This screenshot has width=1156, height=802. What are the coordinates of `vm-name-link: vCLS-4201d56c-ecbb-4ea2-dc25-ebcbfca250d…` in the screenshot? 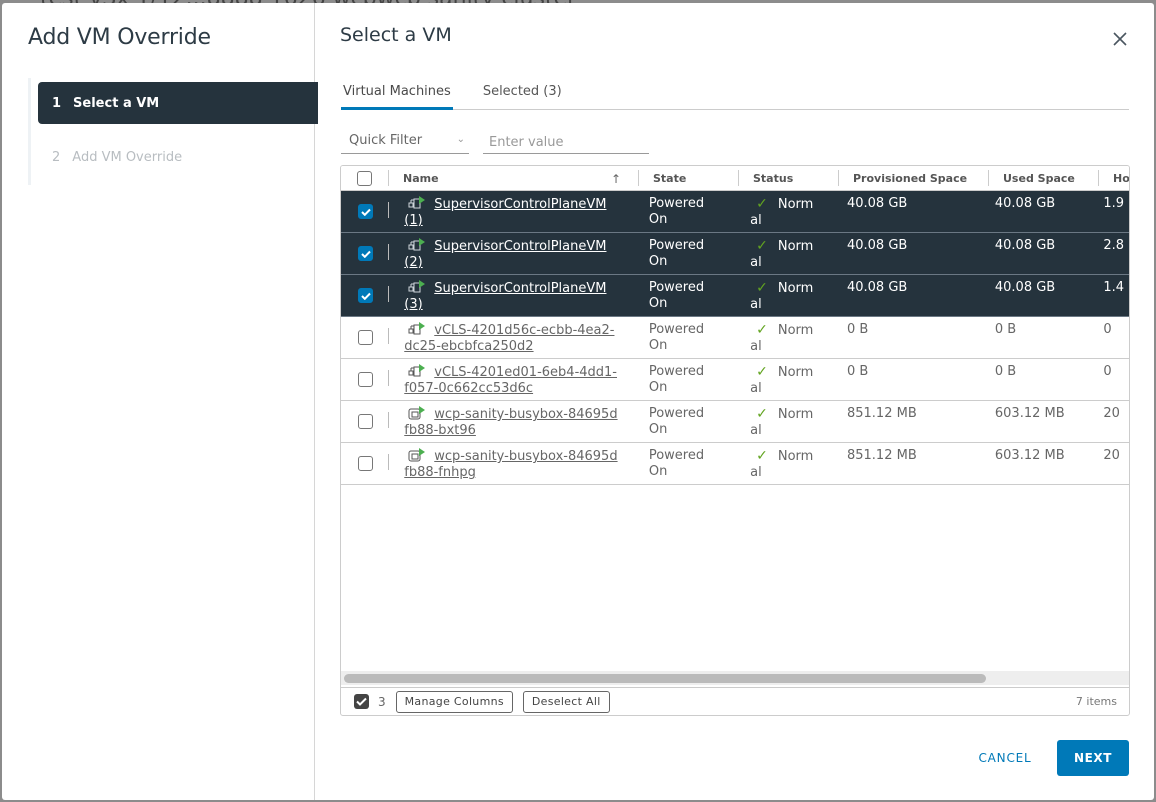 It's located at (509, 338).